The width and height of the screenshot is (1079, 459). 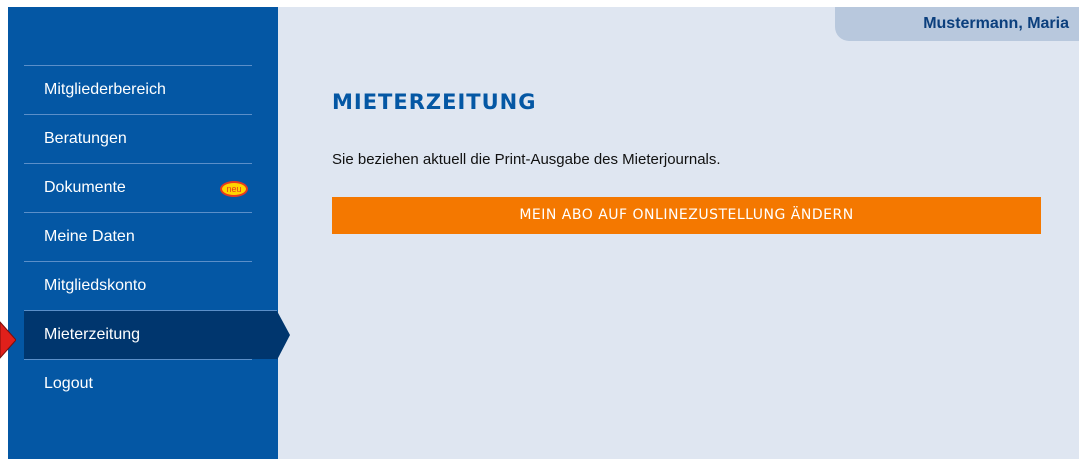 I want to click on sidebar-item-label: Logout, so click(x=68, y=383).